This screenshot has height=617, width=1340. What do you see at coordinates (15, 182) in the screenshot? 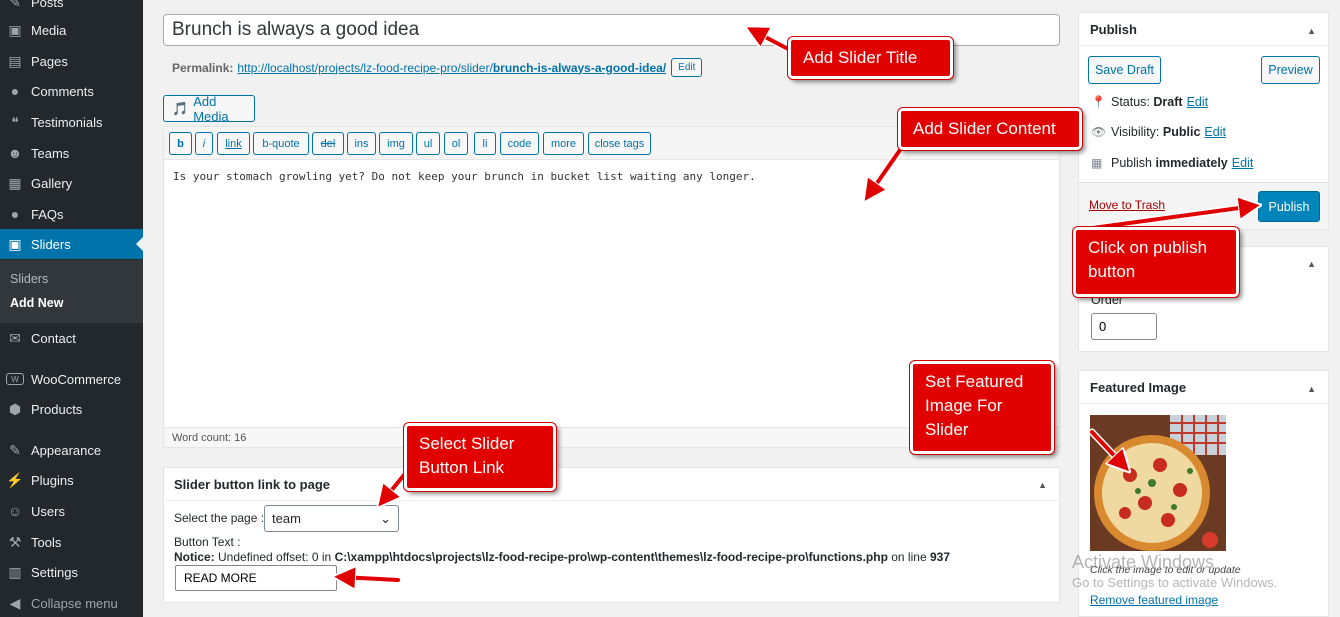
I see `gallery-icon: ▦` at bounding box center [15, 182].